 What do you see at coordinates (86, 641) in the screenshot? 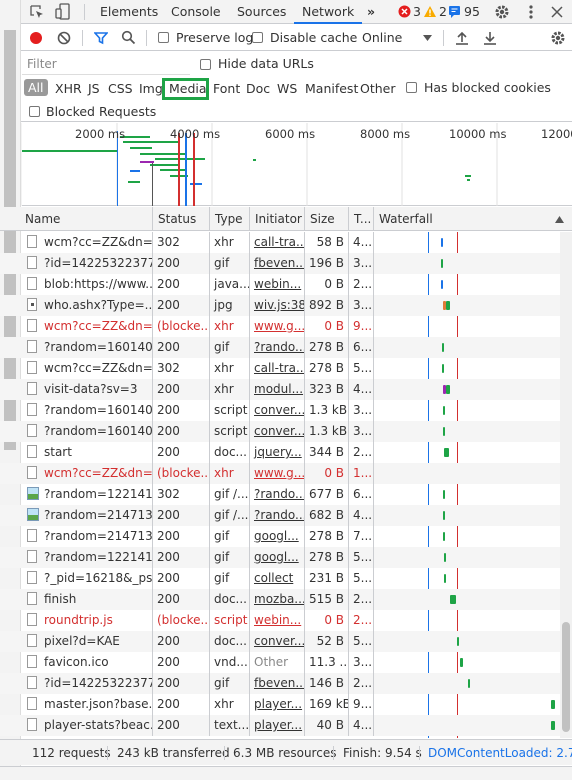
I see `name-cell: pixel?d=KAE` at bounding box center [86, 641].